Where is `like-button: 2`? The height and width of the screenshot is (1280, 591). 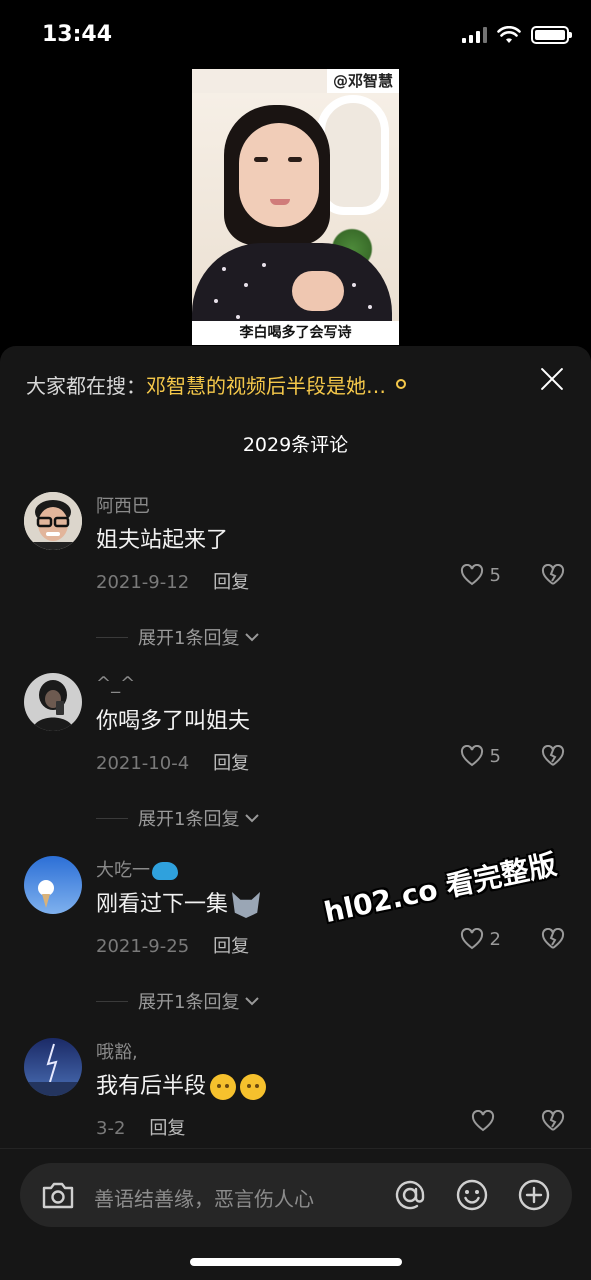
like-button: 2 is located at coordinates (480, 939).